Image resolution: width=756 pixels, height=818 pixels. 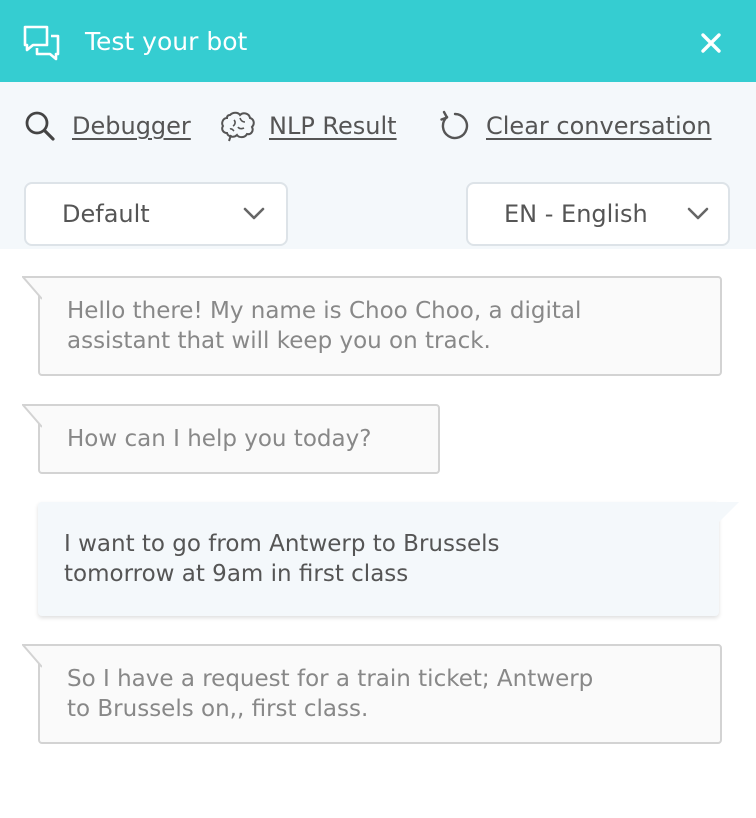 What do you see at coordinates (378, 41) in the screenshot?
I see `chat-header: Test your bot` at bounding box center [378, 41].